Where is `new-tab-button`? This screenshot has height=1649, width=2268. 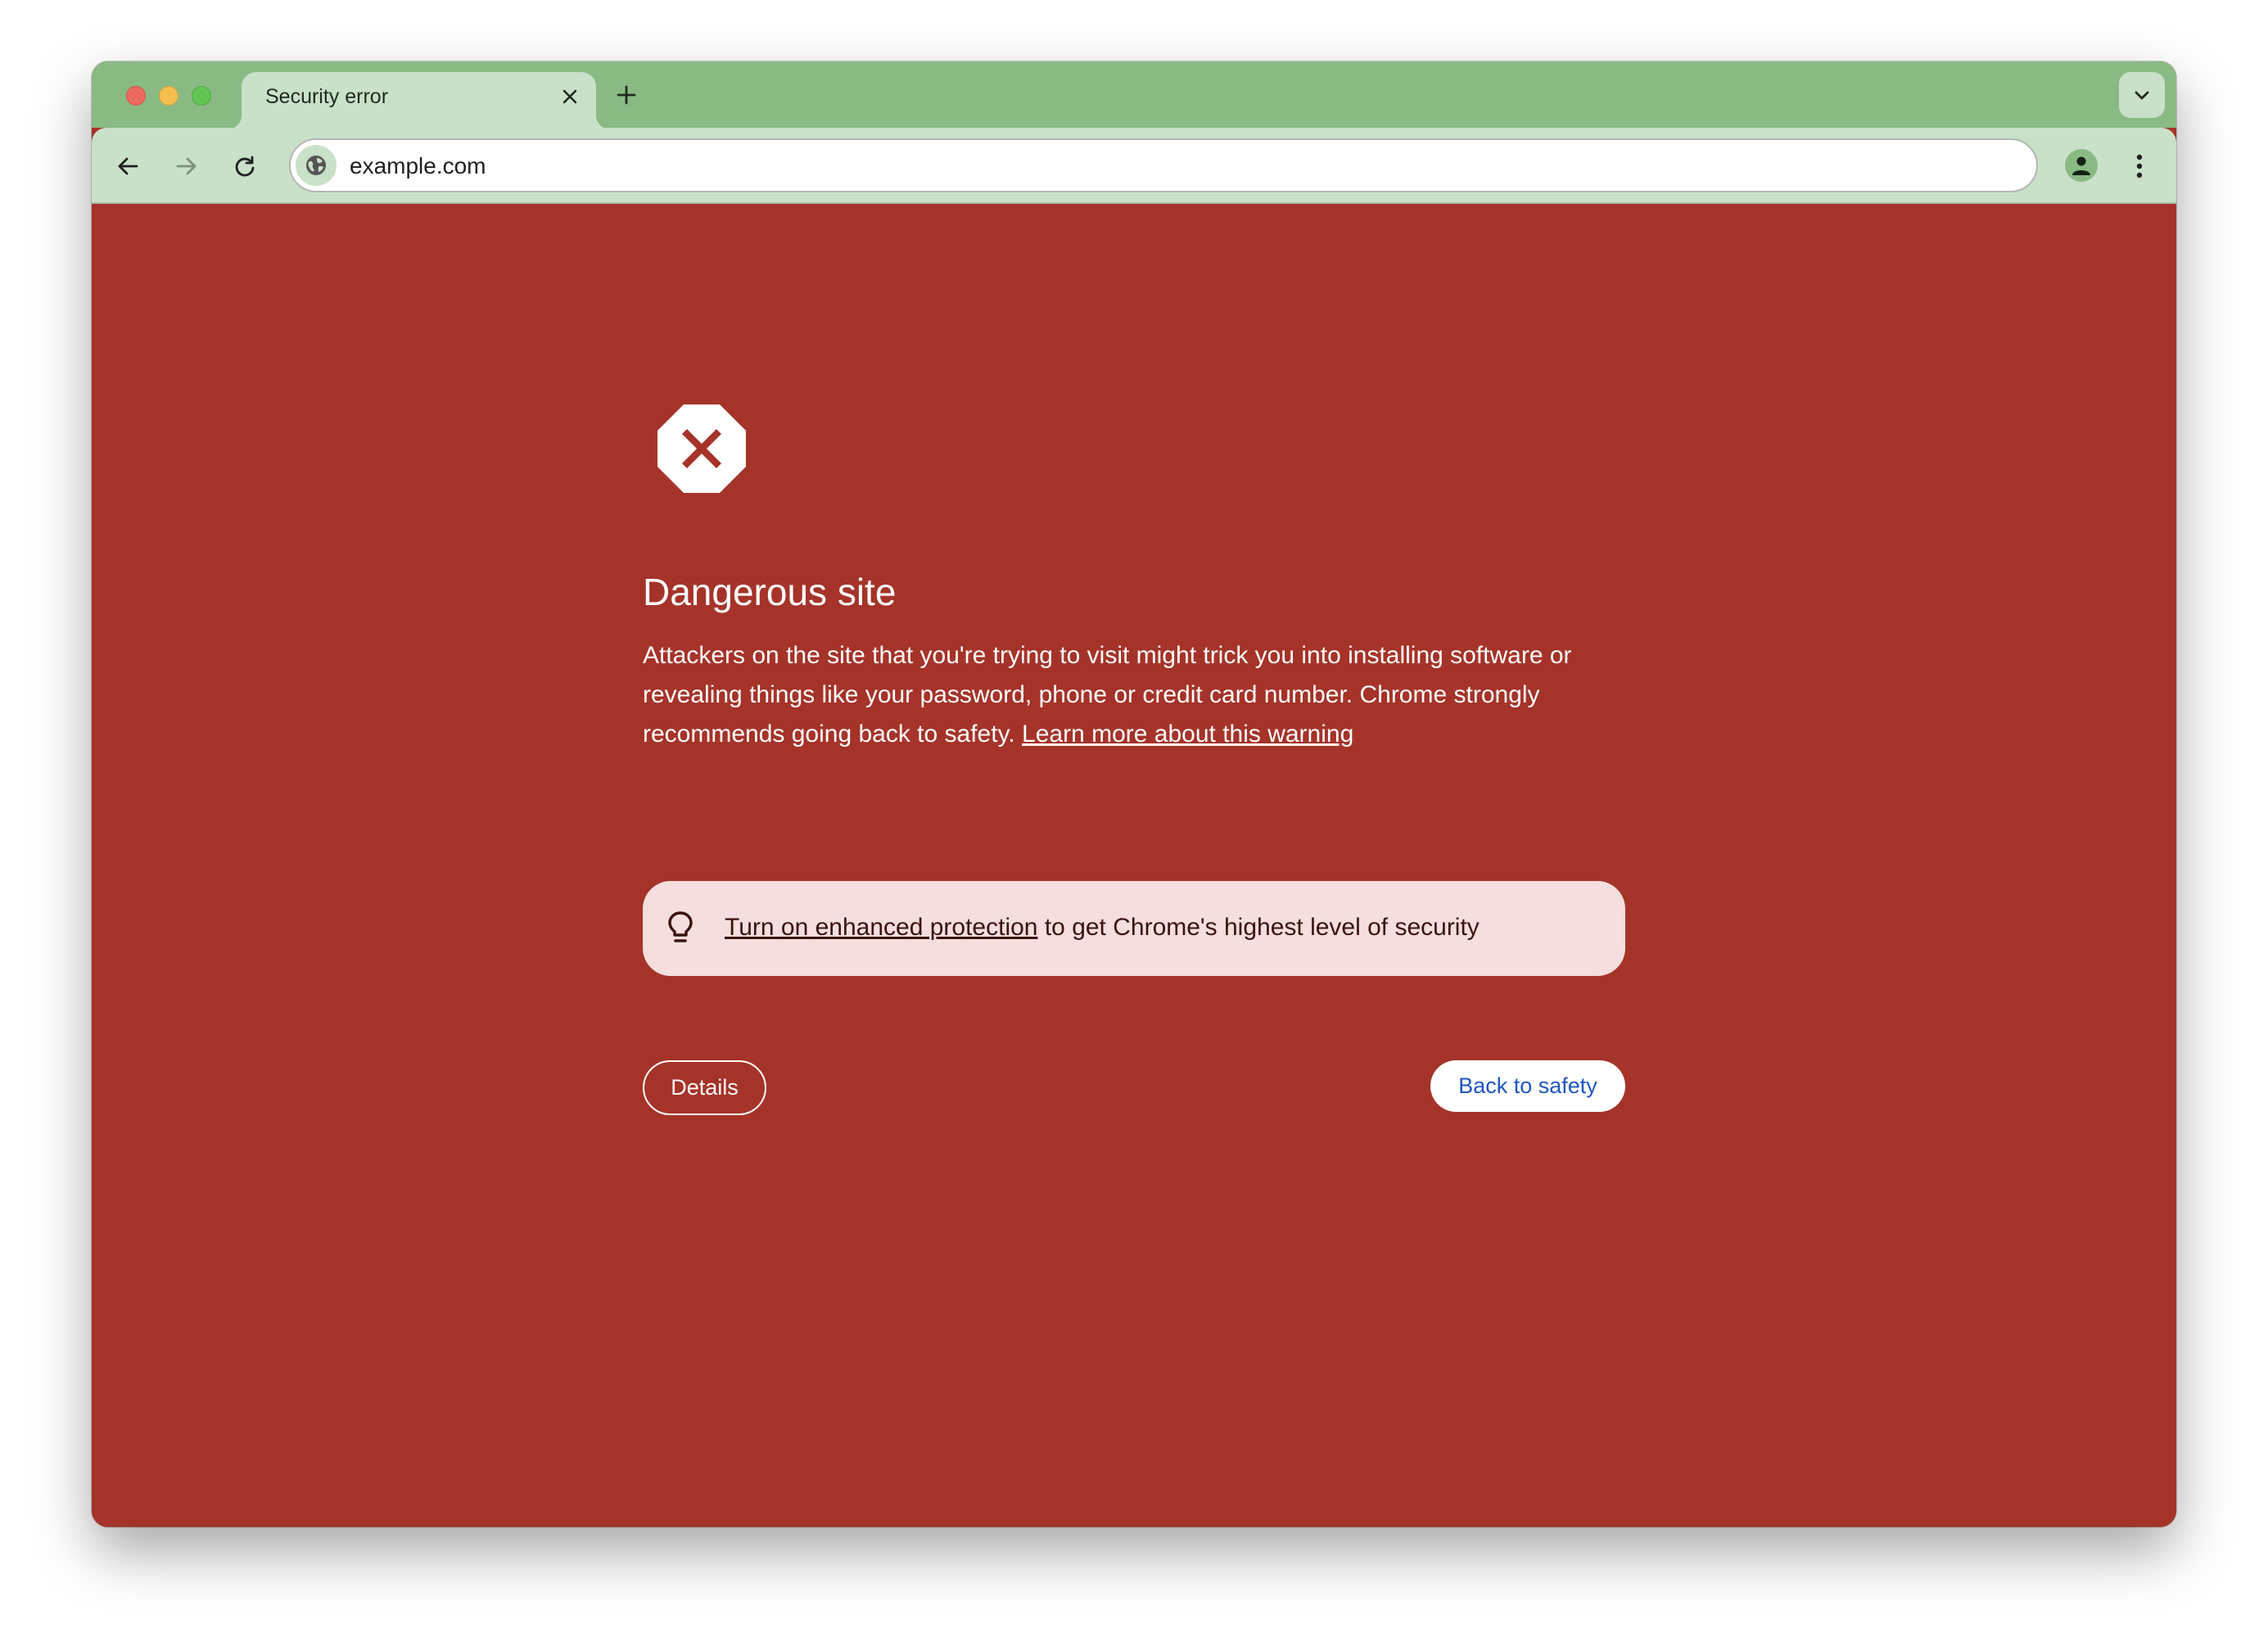
new-tab-button is located at coordinates (626, 95).